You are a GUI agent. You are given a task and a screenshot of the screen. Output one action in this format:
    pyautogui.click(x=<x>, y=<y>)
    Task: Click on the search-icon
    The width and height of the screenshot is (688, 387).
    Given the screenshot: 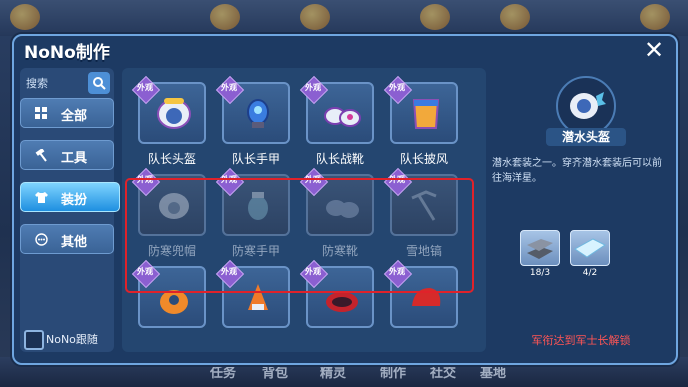 What is the action you would take?
    pyautogui.click(x=99, y=83)
    